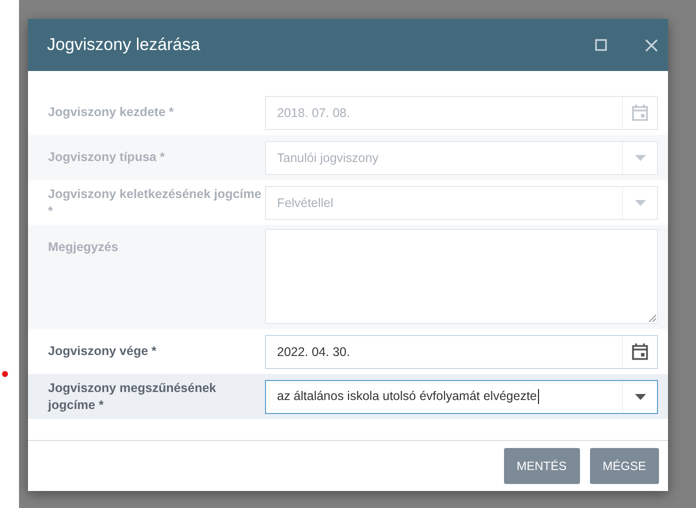 The width and height of the screenshot is (696, 508). What do you see at coordinates (461, 351) in the screenshot?
I see `date-field: 2022. 04. 30.` at bounding box center [461, 351].